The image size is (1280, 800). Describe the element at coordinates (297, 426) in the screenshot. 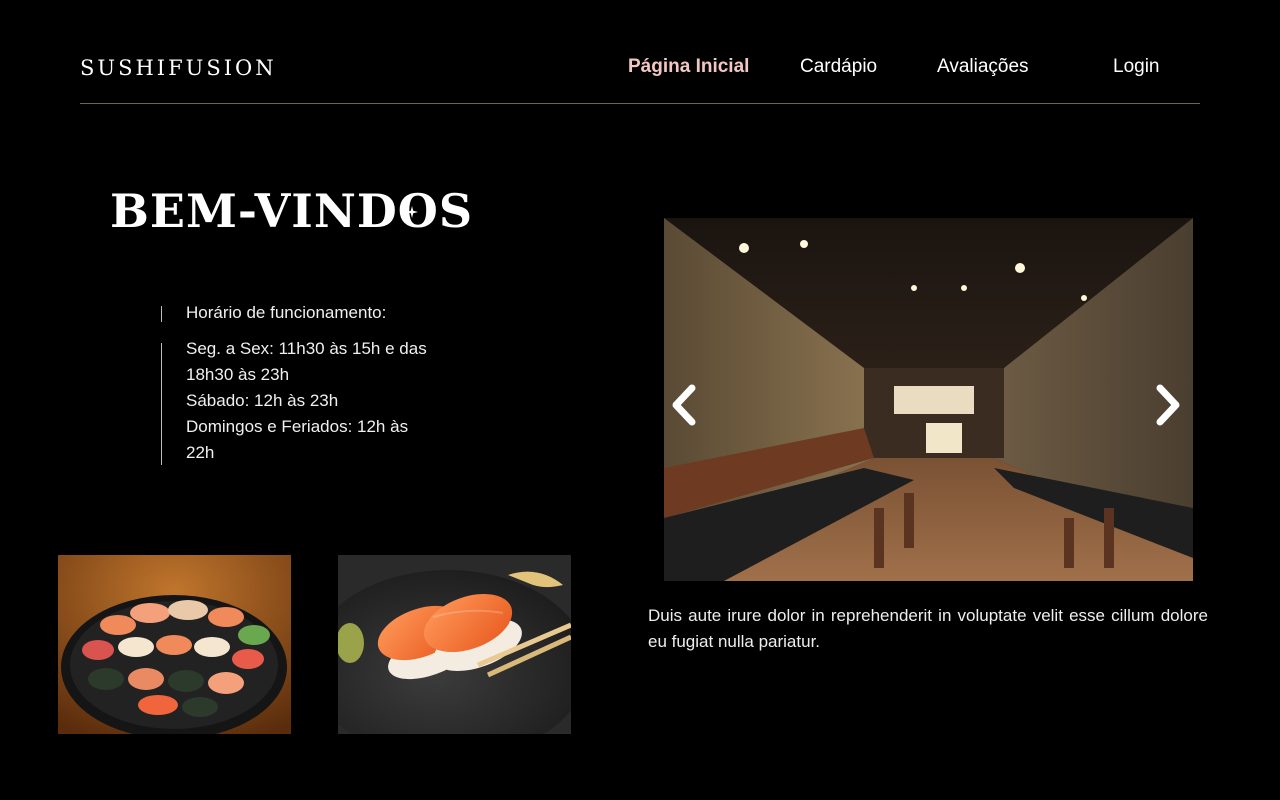

I see `hours-line: Domingos e Feriados: 12h às` at that location.